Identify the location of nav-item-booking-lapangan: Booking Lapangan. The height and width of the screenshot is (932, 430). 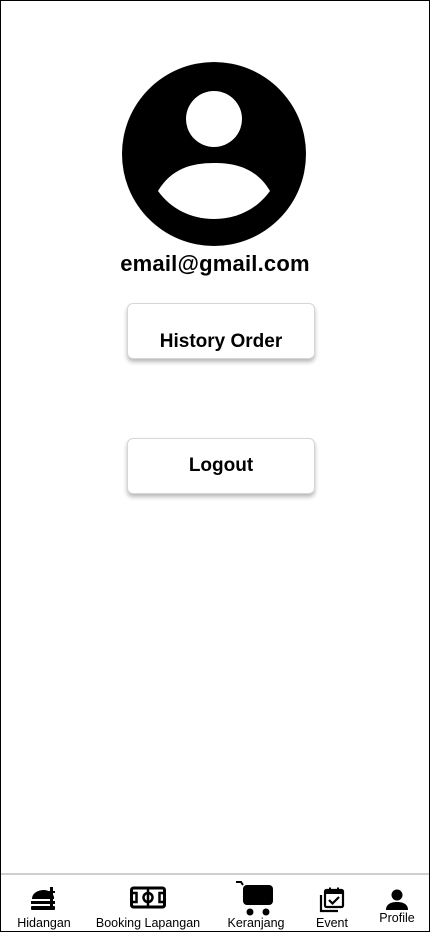
(148, 903).